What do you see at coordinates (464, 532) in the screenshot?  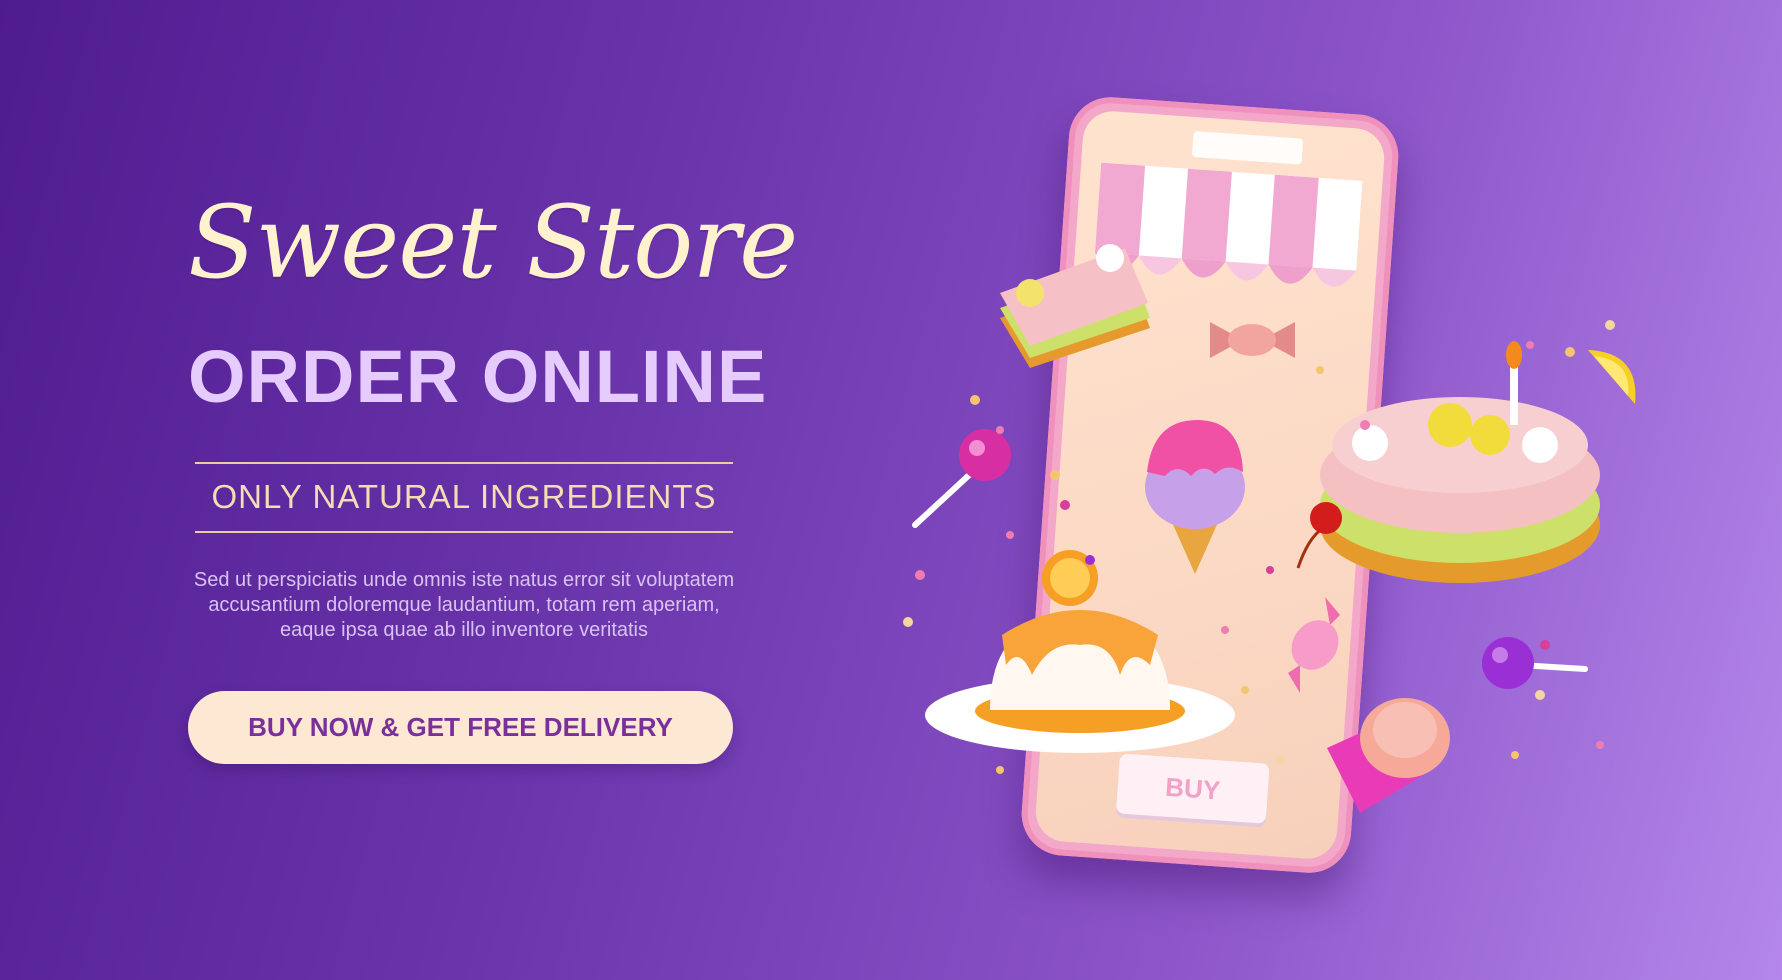 I see `divider-bottom` at bounding box center [464, 532].